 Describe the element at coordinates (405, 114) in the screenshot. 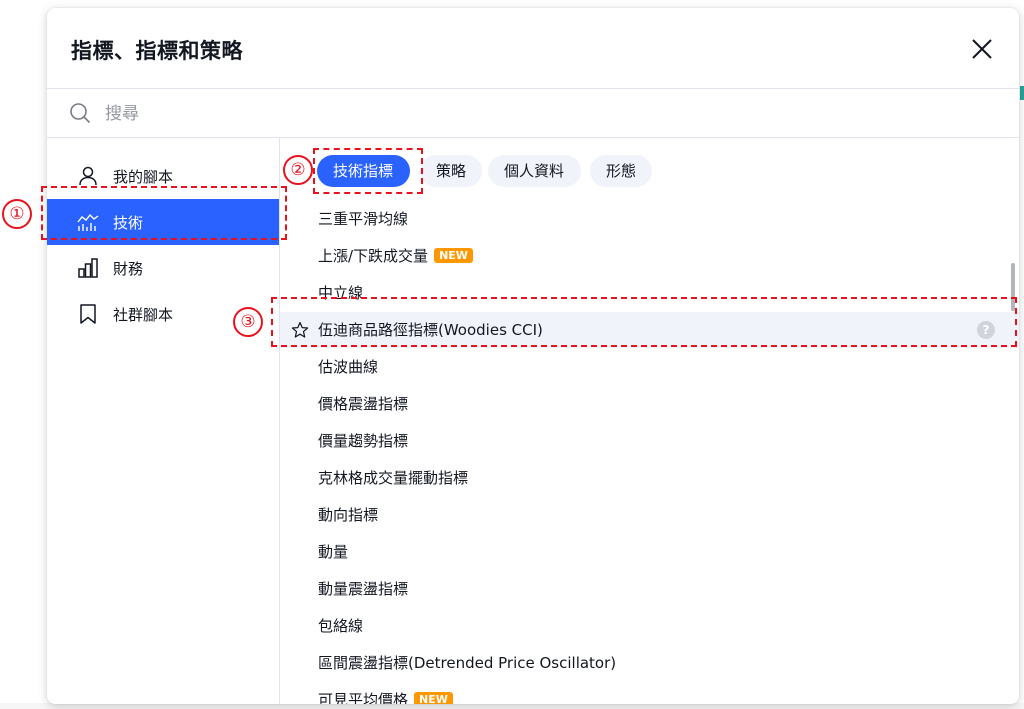

I see `search-input` at that location.